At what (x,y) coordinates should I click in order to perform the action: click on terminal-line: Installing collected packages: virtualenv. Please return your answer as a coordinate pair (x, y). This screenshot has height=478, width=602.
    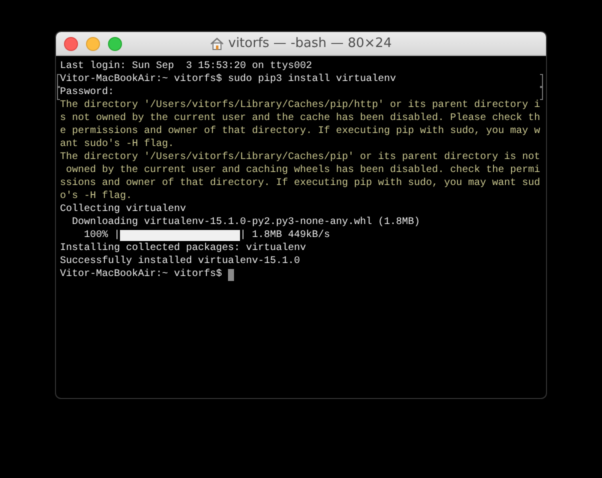
    Looking at the image, I should click on (183, 248).